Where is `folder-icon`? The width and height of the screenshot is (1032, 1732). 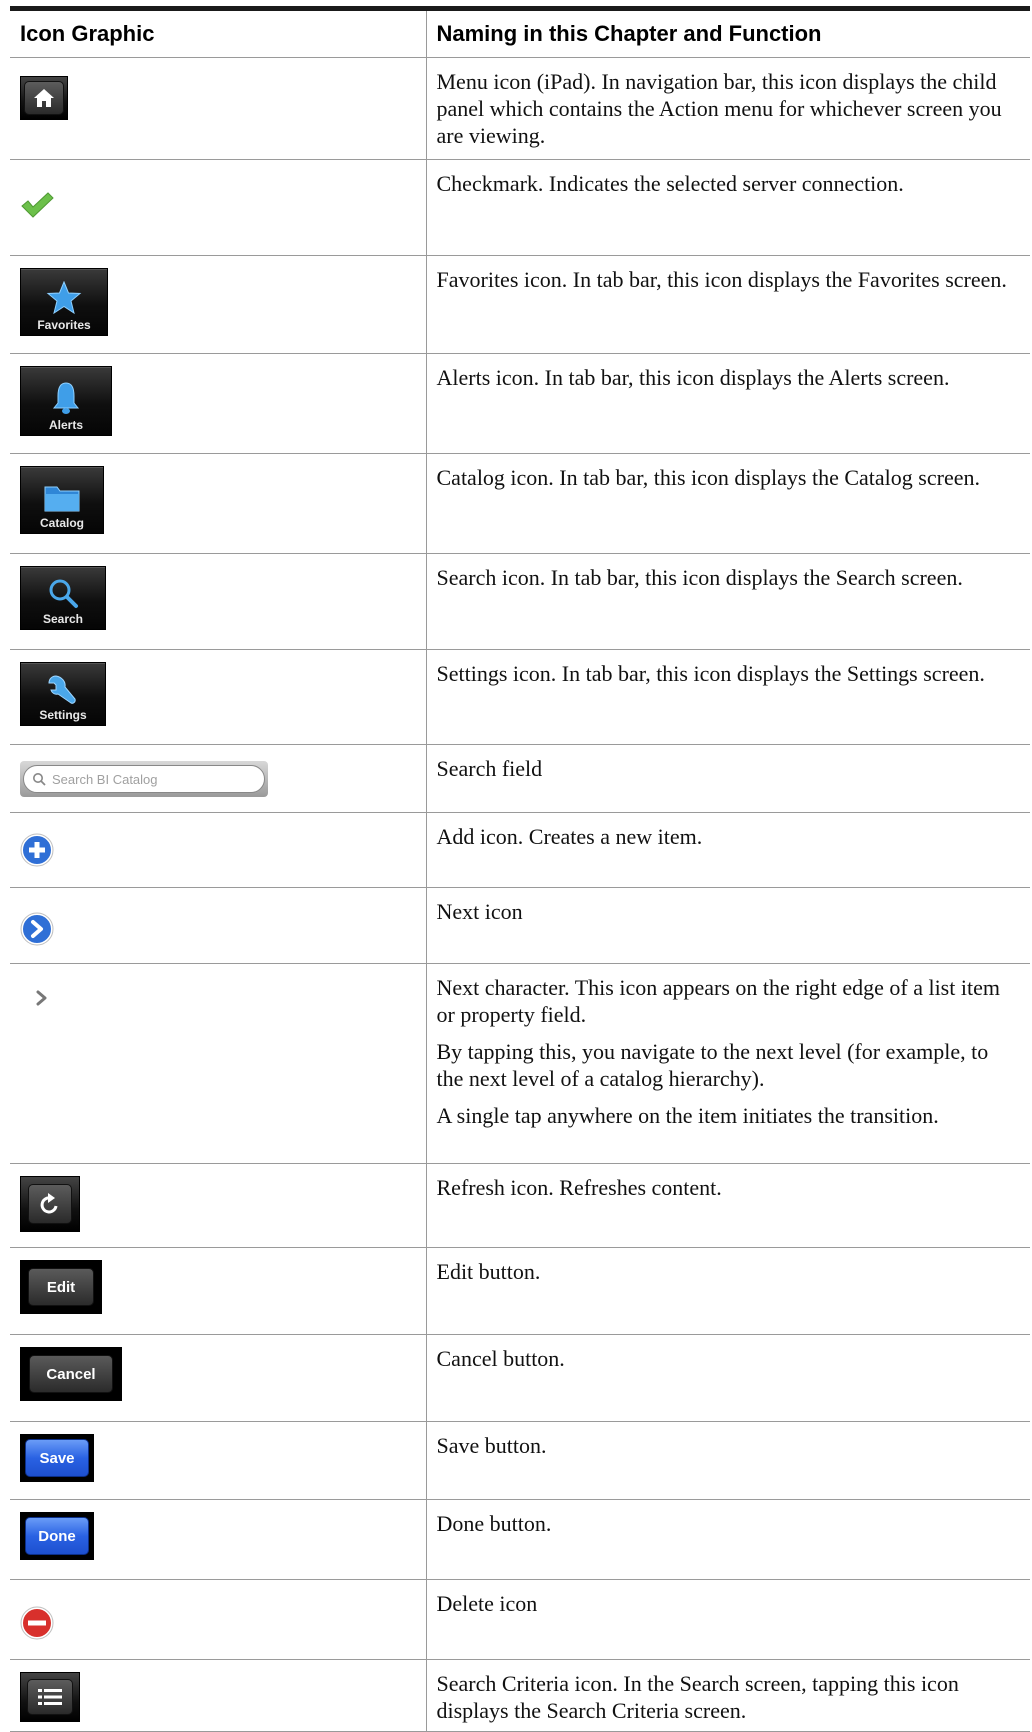
folder-icon is located at coordinates (62, 499).